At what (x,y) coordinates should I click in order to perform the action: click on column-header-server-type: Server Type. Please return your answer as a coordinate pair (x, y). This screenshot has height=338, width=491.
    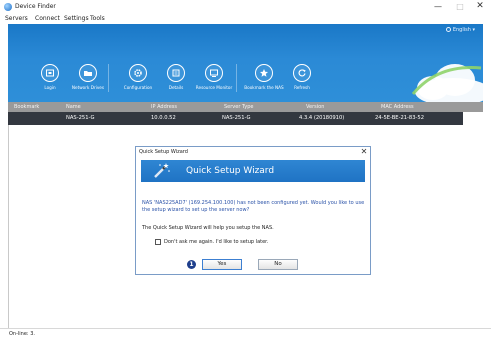
    Looking at the image, I should click on (238, 107).